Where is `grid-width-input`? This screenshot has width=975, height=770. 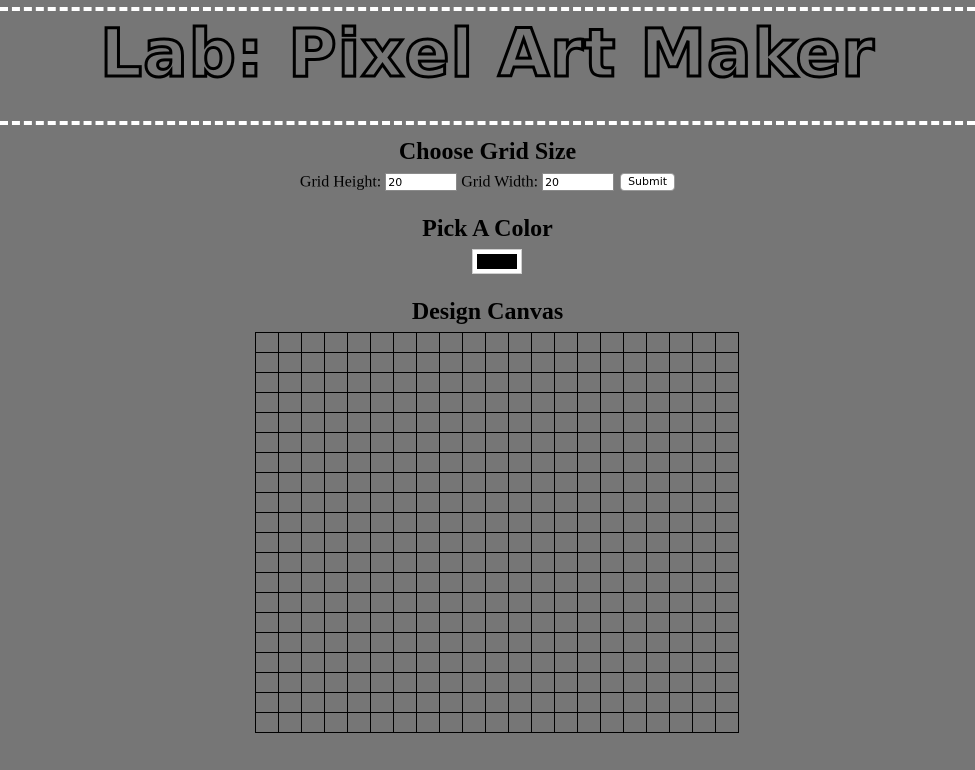
grid-width-input is located at coordinates (578, 182).